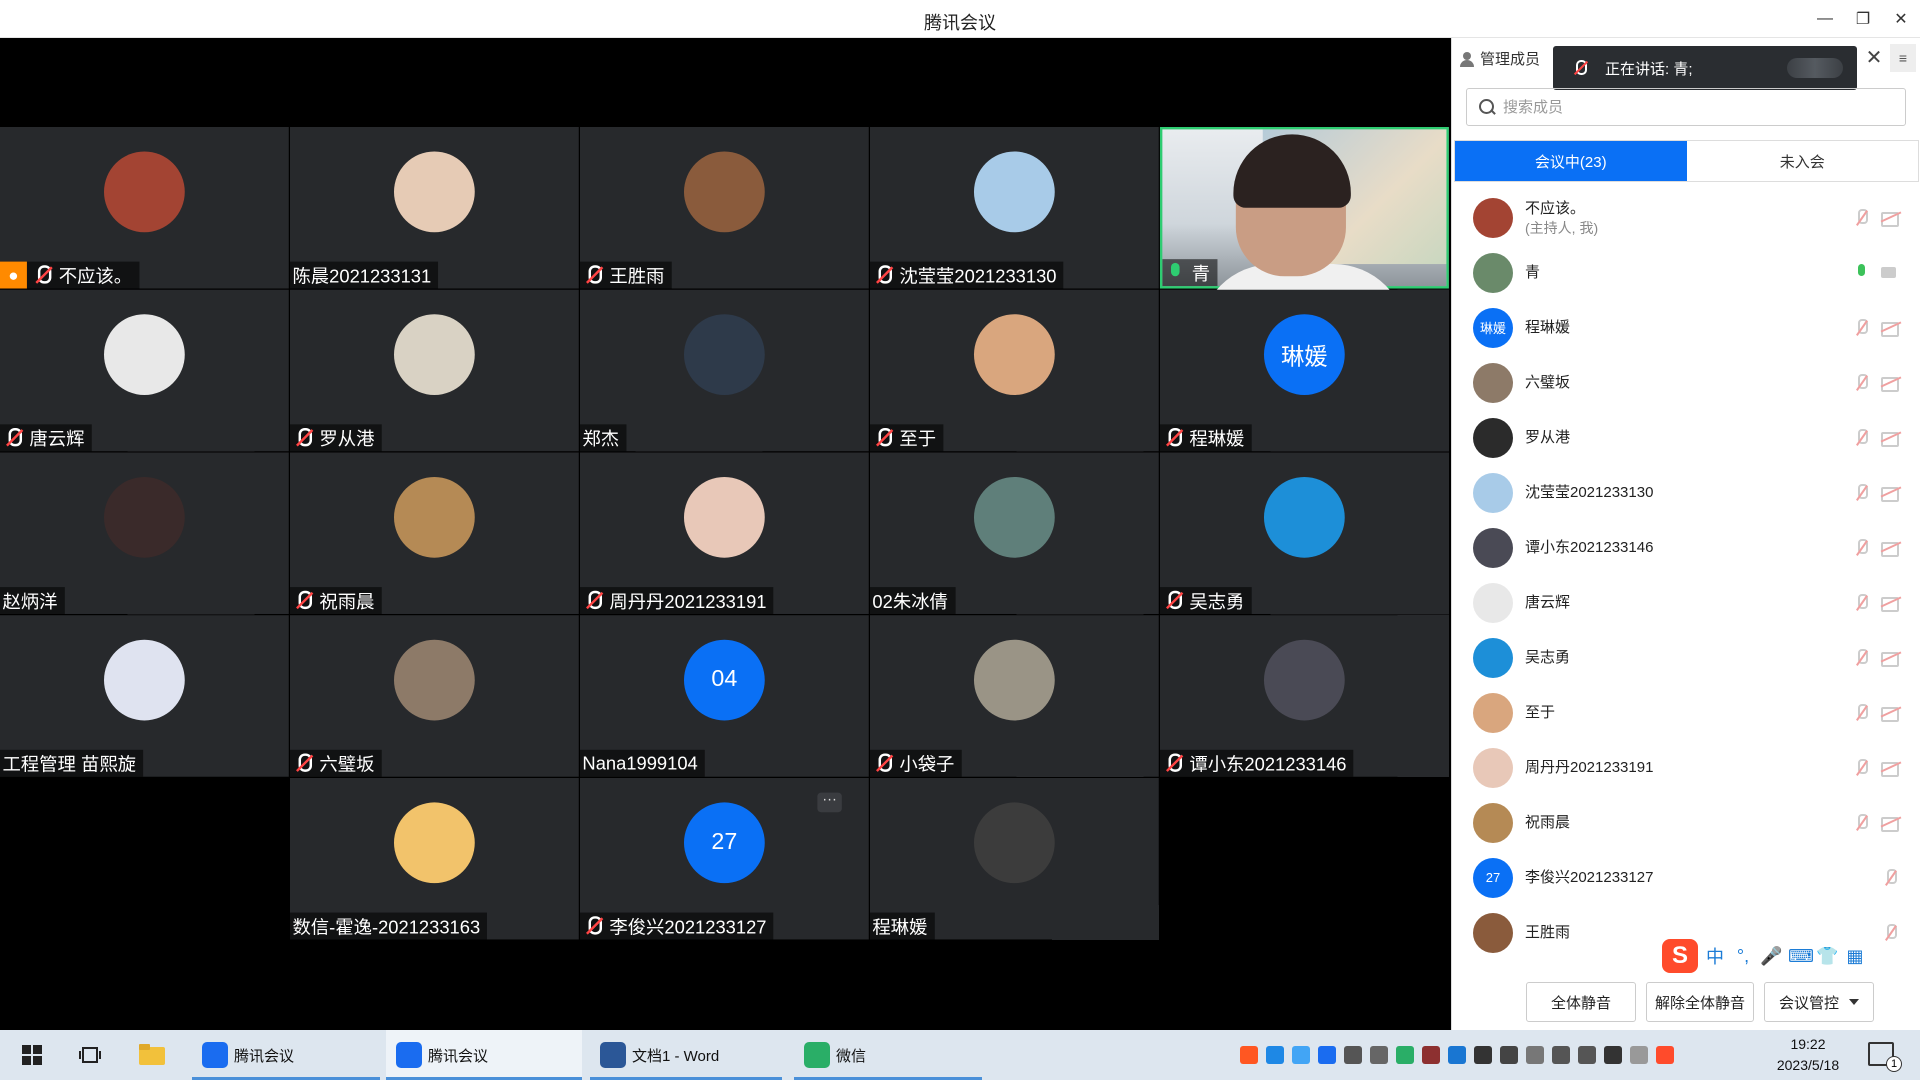  I want to click on video-tile: 郑杰, so click(724, 370).